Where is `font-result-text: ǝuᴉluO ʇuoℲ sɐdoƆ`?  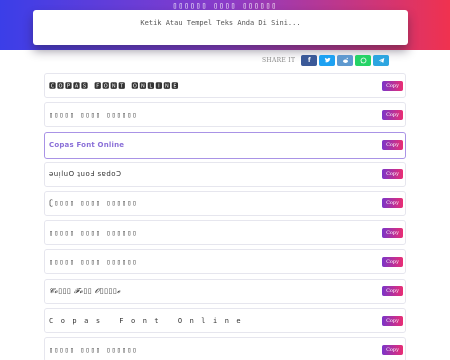 font-result-text: ǝuᴉluO ʇuoℲ sɐdoƆ is located at coordinates (85, 174).